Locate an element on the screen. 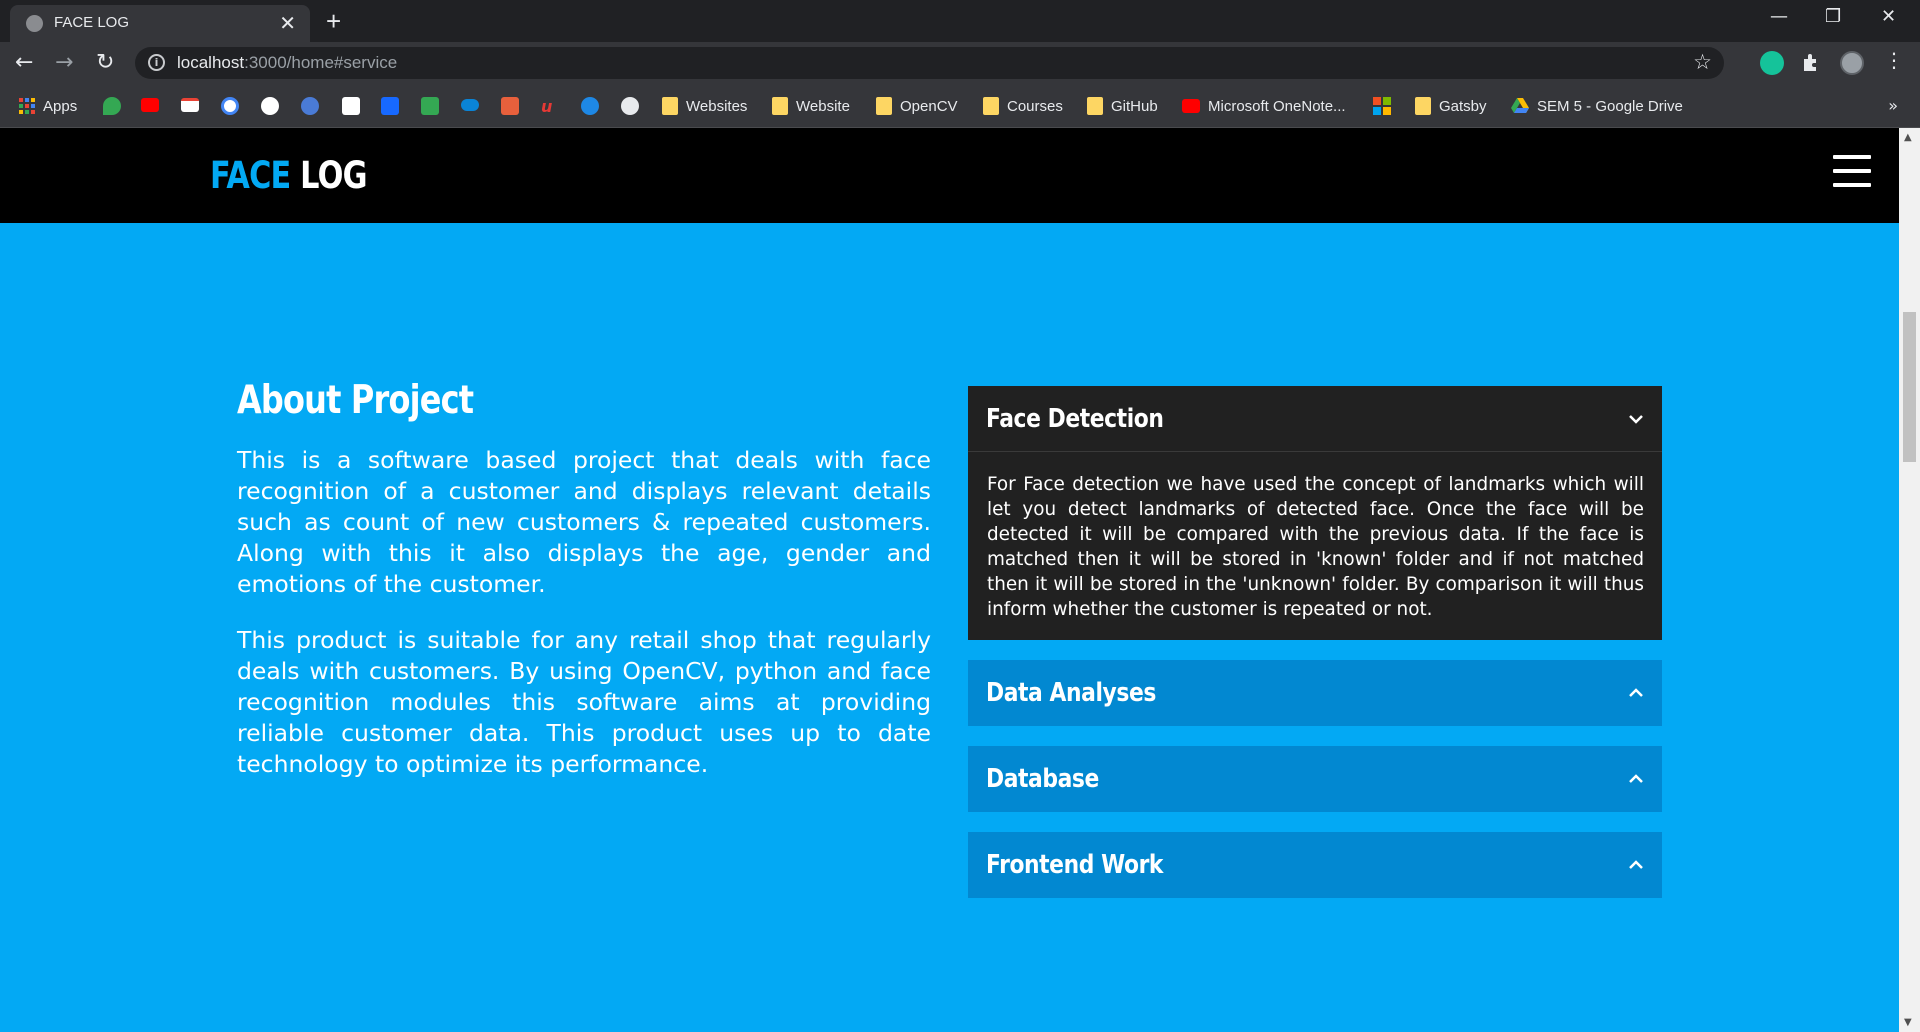  accordion-item-data-analyses: Data Analyses is located at coordinates (1315, 693).